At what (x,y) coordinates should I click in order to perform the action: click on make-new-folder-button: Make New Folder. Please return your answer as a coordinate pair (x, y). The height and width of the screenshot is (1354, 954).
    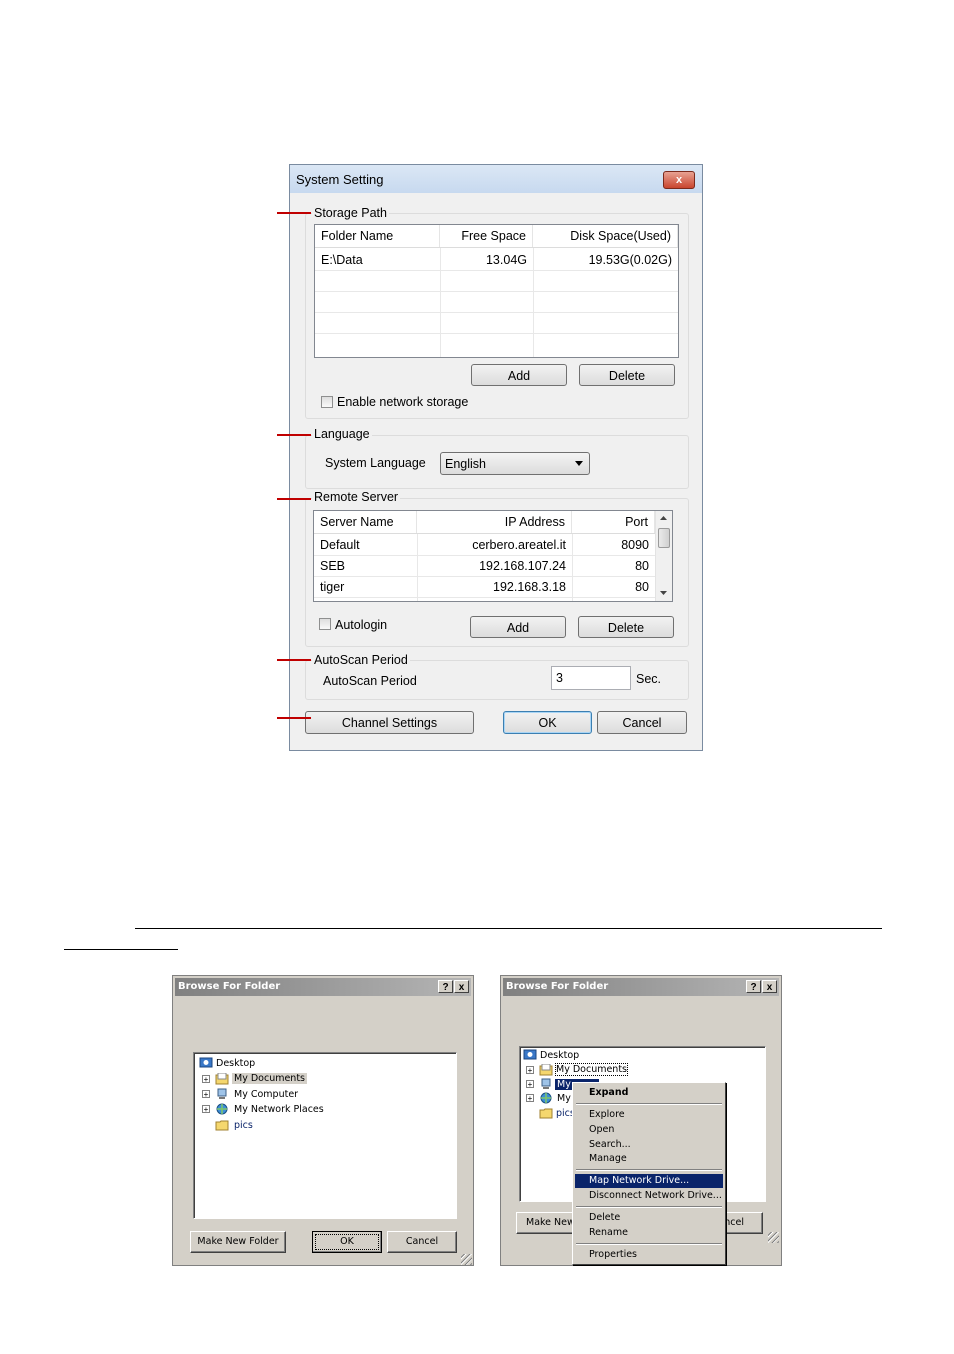
    Looking at the image, I should click on (238, 1242).